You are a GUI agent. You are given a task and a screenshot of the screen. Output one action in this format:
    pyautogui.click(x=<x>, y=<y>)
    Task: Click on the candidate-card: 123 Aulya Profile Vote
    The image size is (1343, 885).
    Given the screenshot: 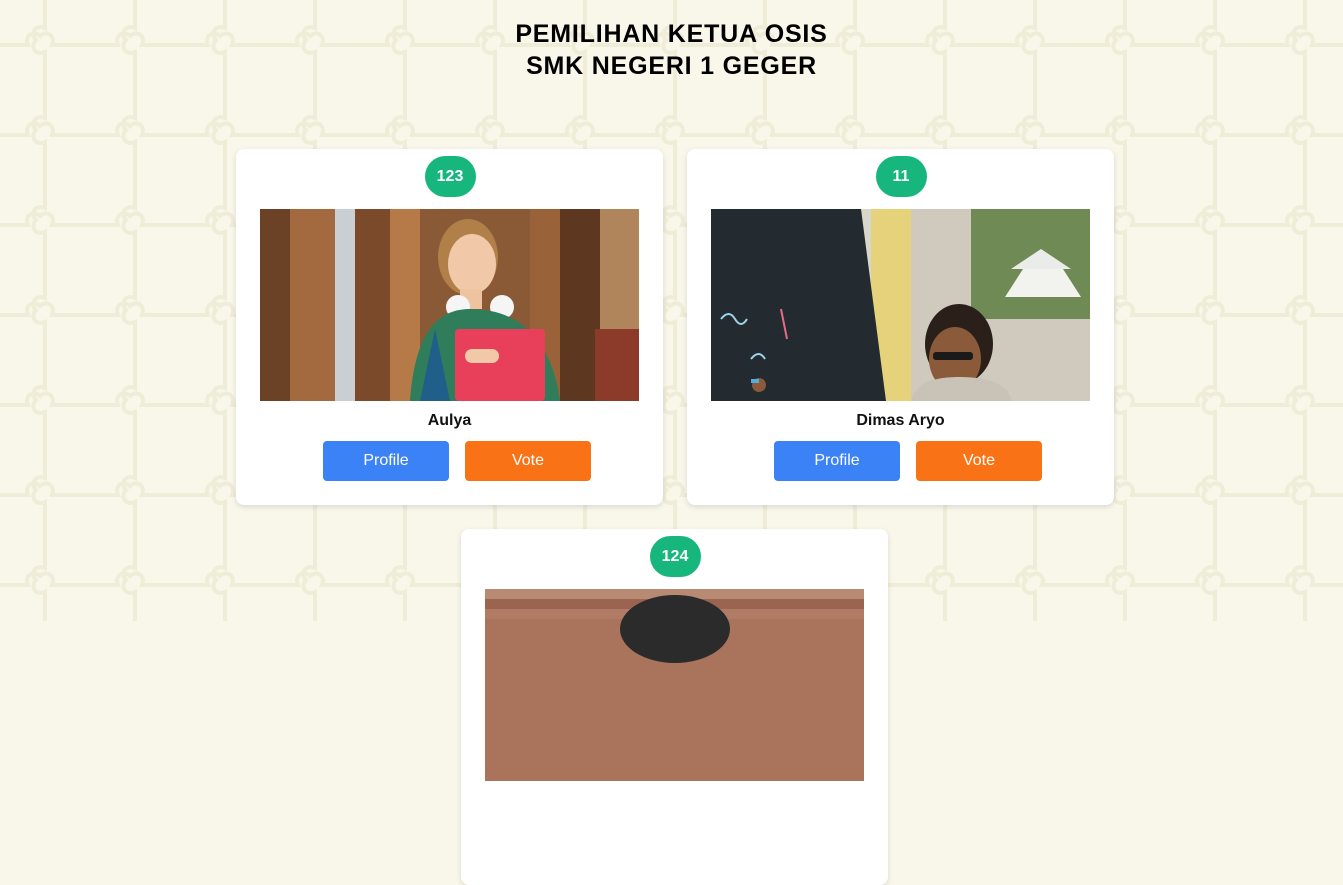 What is the action you would take?
    pyautogui.click(x=449, y=327)
    